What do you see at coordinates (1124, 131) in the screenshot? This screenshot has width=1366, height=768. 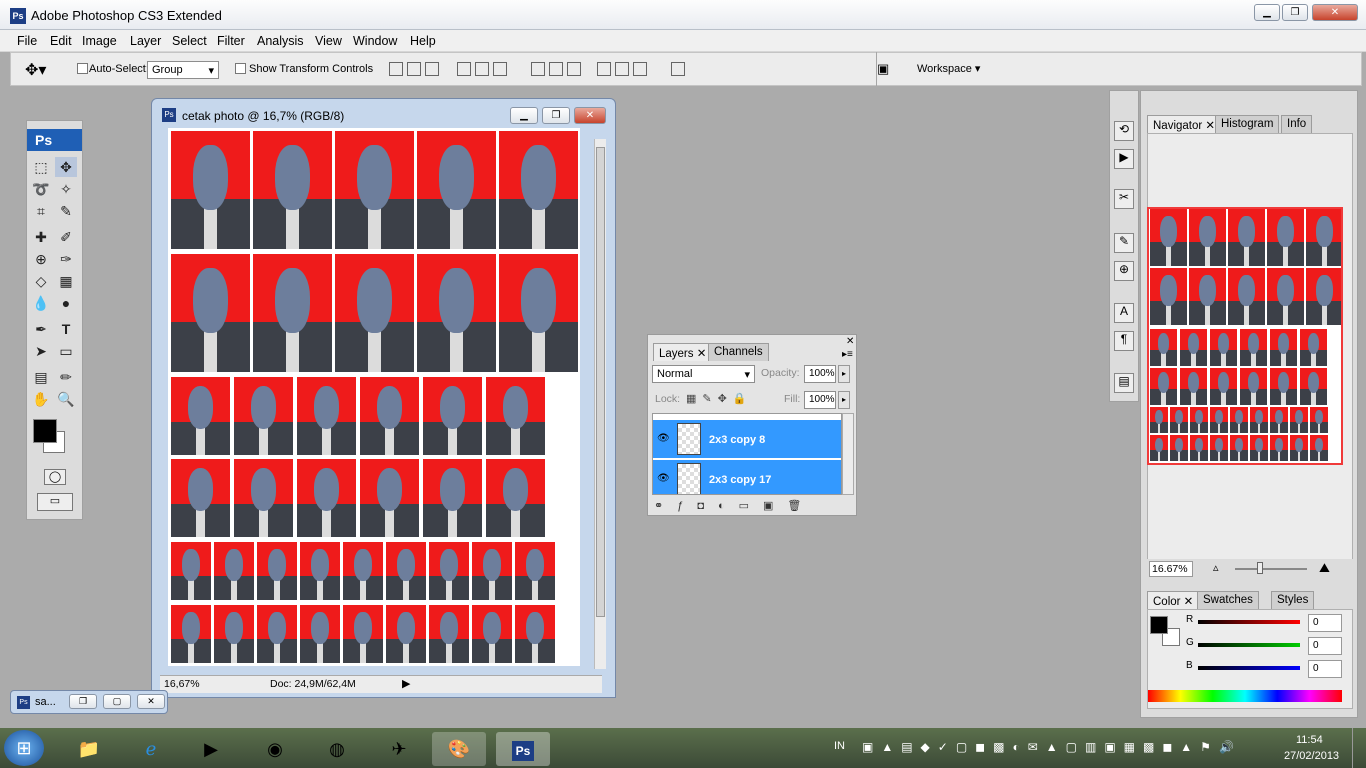 I see `history-icon: ⟲` at bounding box center [1124, 131].